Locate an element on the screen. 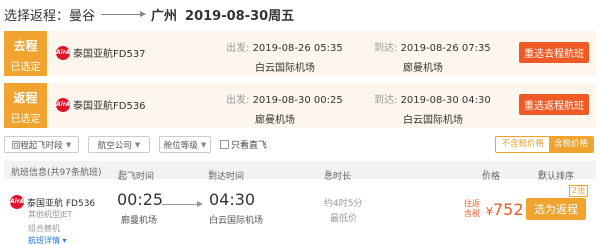  row-price-labels: 往返 含税 is located at coordinates (472, 209).